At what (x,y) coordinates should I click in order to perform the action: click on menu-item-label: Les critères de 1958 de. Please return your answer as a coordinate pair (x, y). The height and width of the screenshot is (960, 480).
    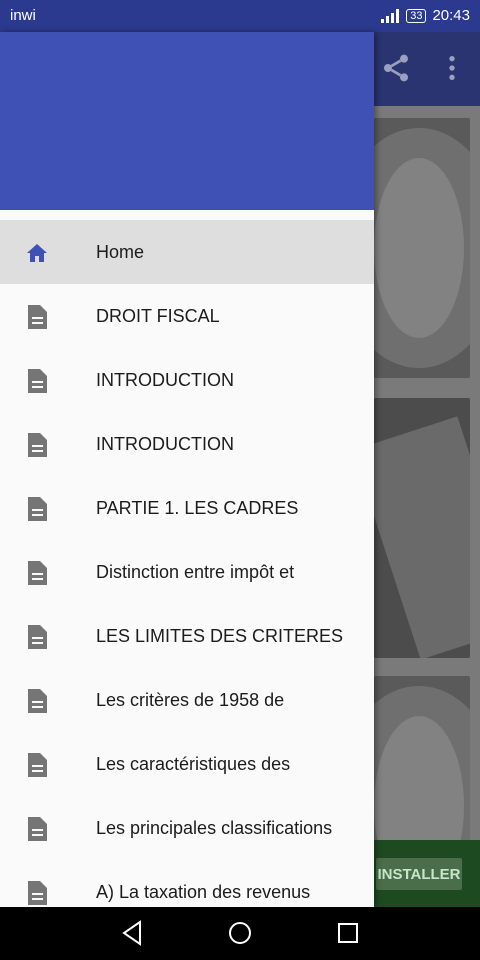
    Looking at the image, I should click on (190, 700).